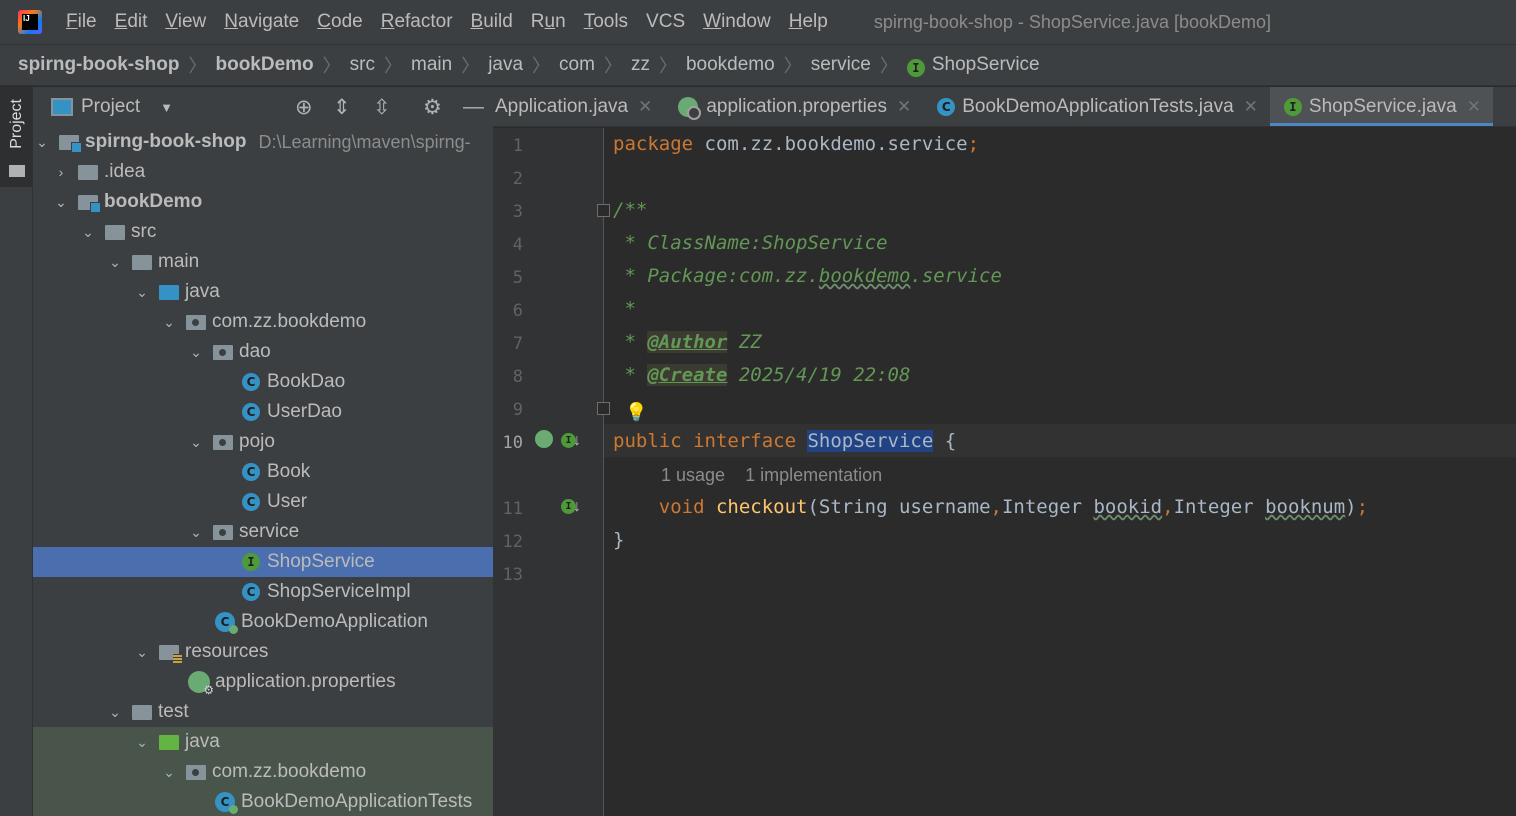 This screenshot has height=816, width=1516. Describe the element at coordinates (841, 65) in the screenshot. I see `breadcrumb-service: service` at that location.